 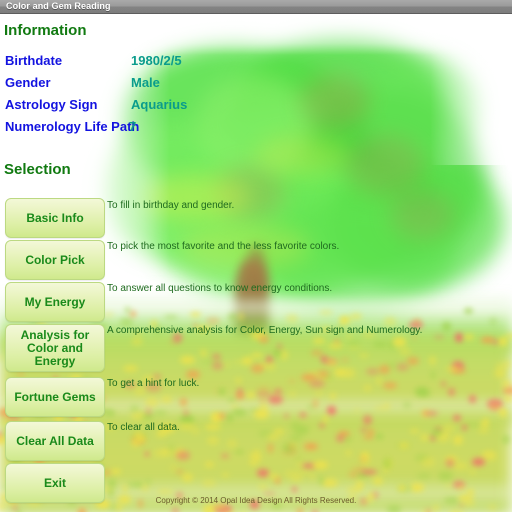 What do you see at coordinates (150, 130) in the screenshot?
I see `info-row-numerology-life-path: Numerology Life Path 7` at bounding box center [150, 130].